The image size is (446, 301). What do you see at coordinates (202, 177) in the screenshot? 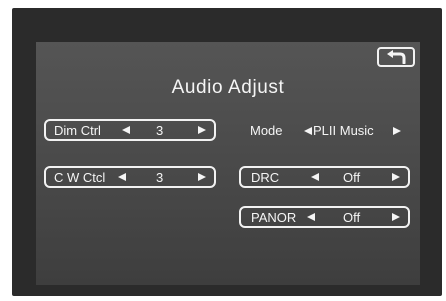
I see `cw-ctrl-increase-icon` at bounding box center [202, 177].